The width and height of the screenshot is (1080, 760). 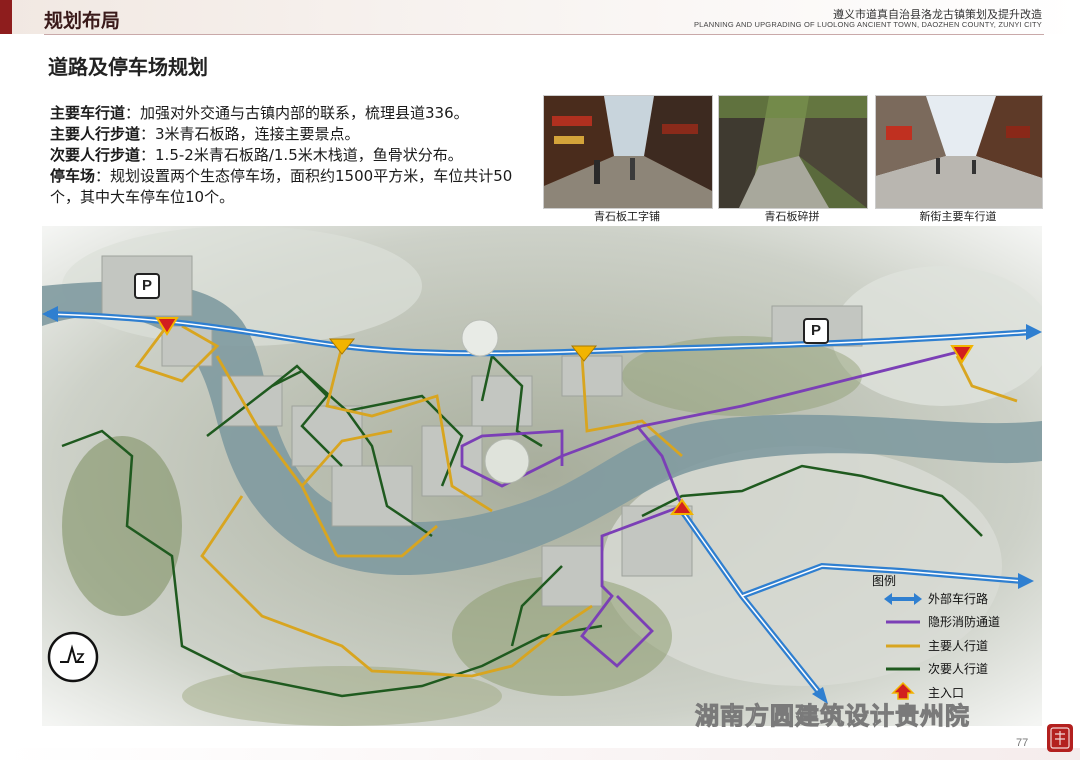 I want to click on photo-new-street-road, so click(x=959, y=152).